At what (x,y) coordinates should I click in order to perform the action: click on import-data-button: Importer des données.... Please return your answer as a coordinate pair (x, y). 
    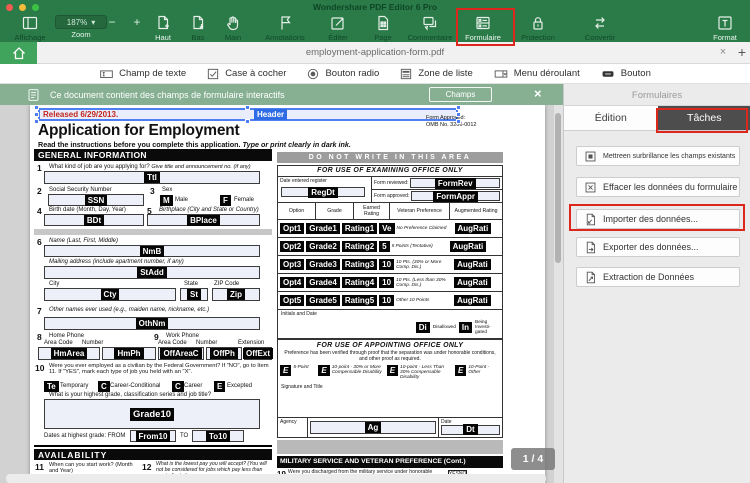
    Looking at the image, I should click on (658, 219).